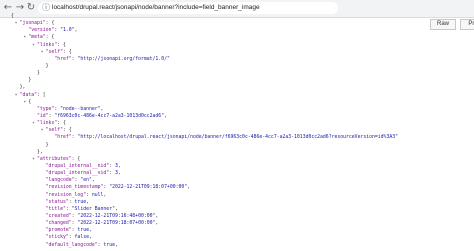 This screenshot has height=251, width=474. Describe the element at coordinates (202, 209) in the screenshot. I see `json-line: "title": "Slider Banner",` at that location.